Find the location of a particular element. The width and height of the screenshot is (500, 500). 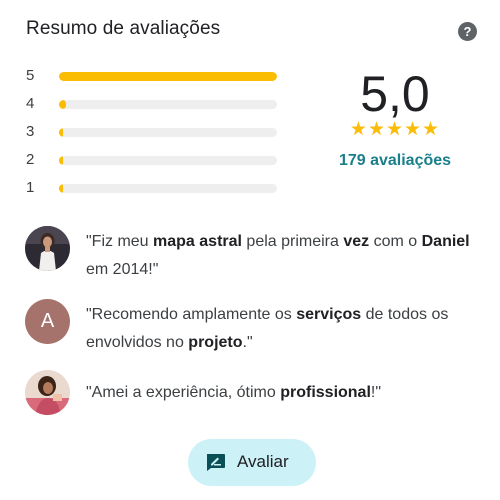

review-keyword: profissional is located at coordinates (325, 392).